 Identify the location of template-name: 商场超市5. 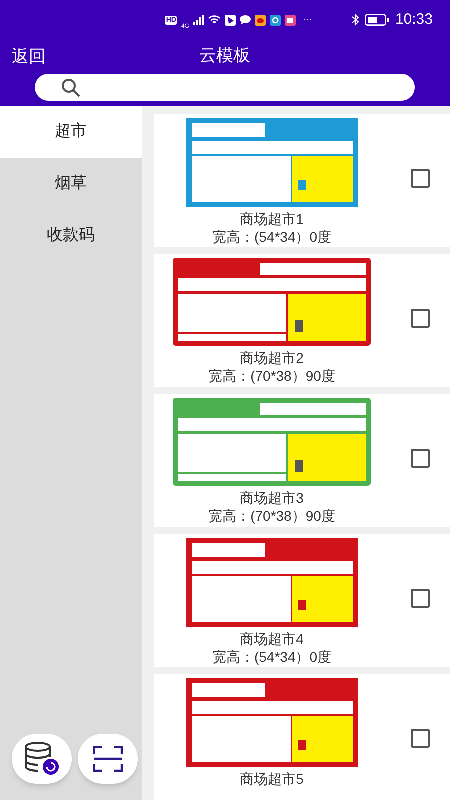
(272, 779).